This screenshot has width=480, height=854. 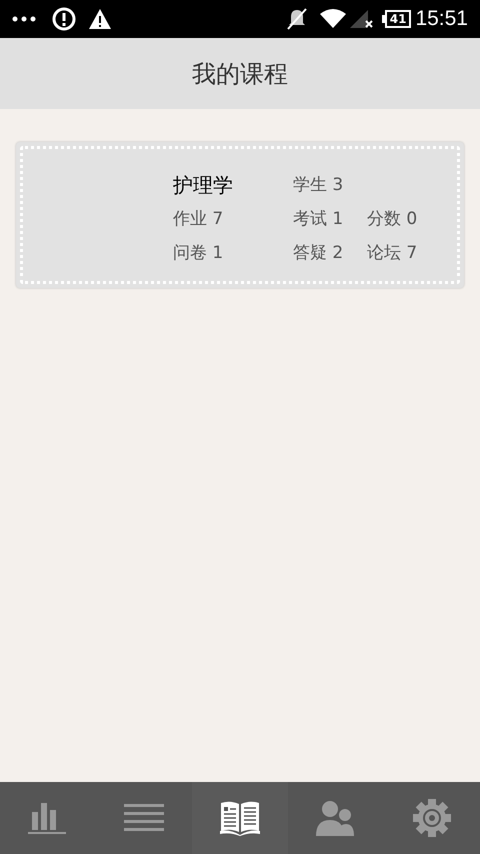 I want to click on sync-alert-icon, so click(x=64, y=19).